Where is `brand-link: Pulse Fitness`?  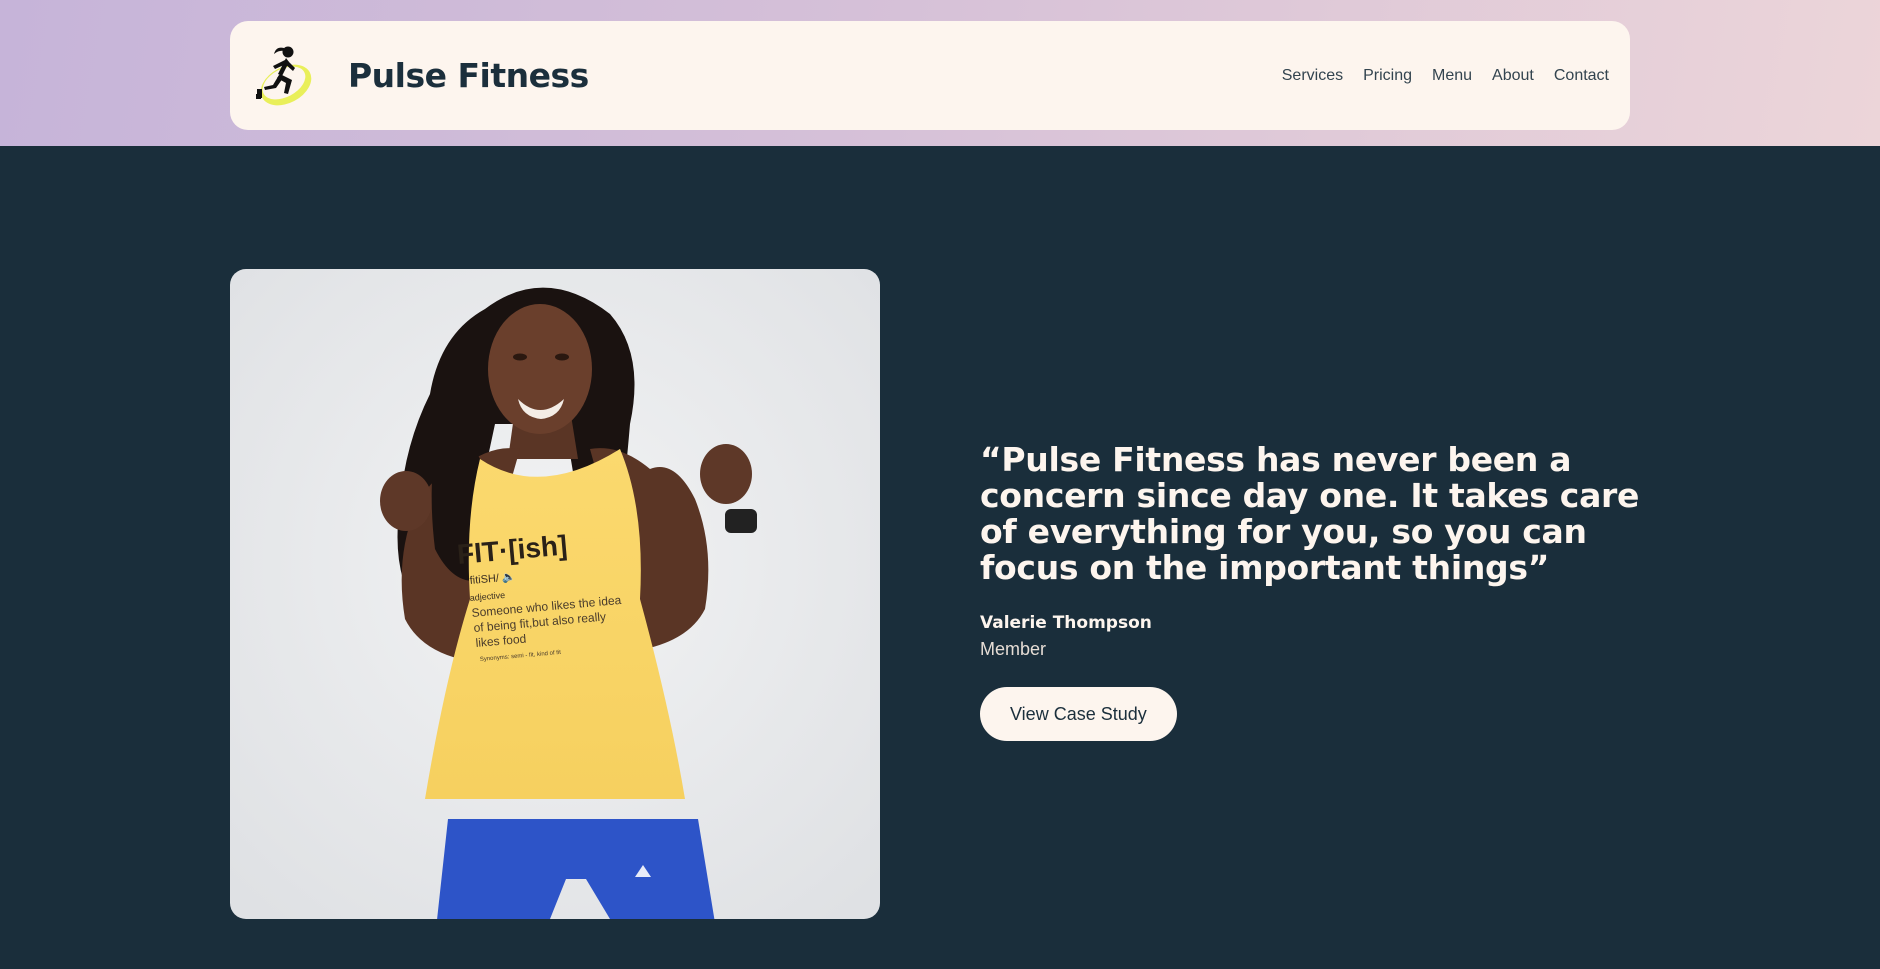 brand-link: Pulse Fitness is located at coordinates (419, 76).